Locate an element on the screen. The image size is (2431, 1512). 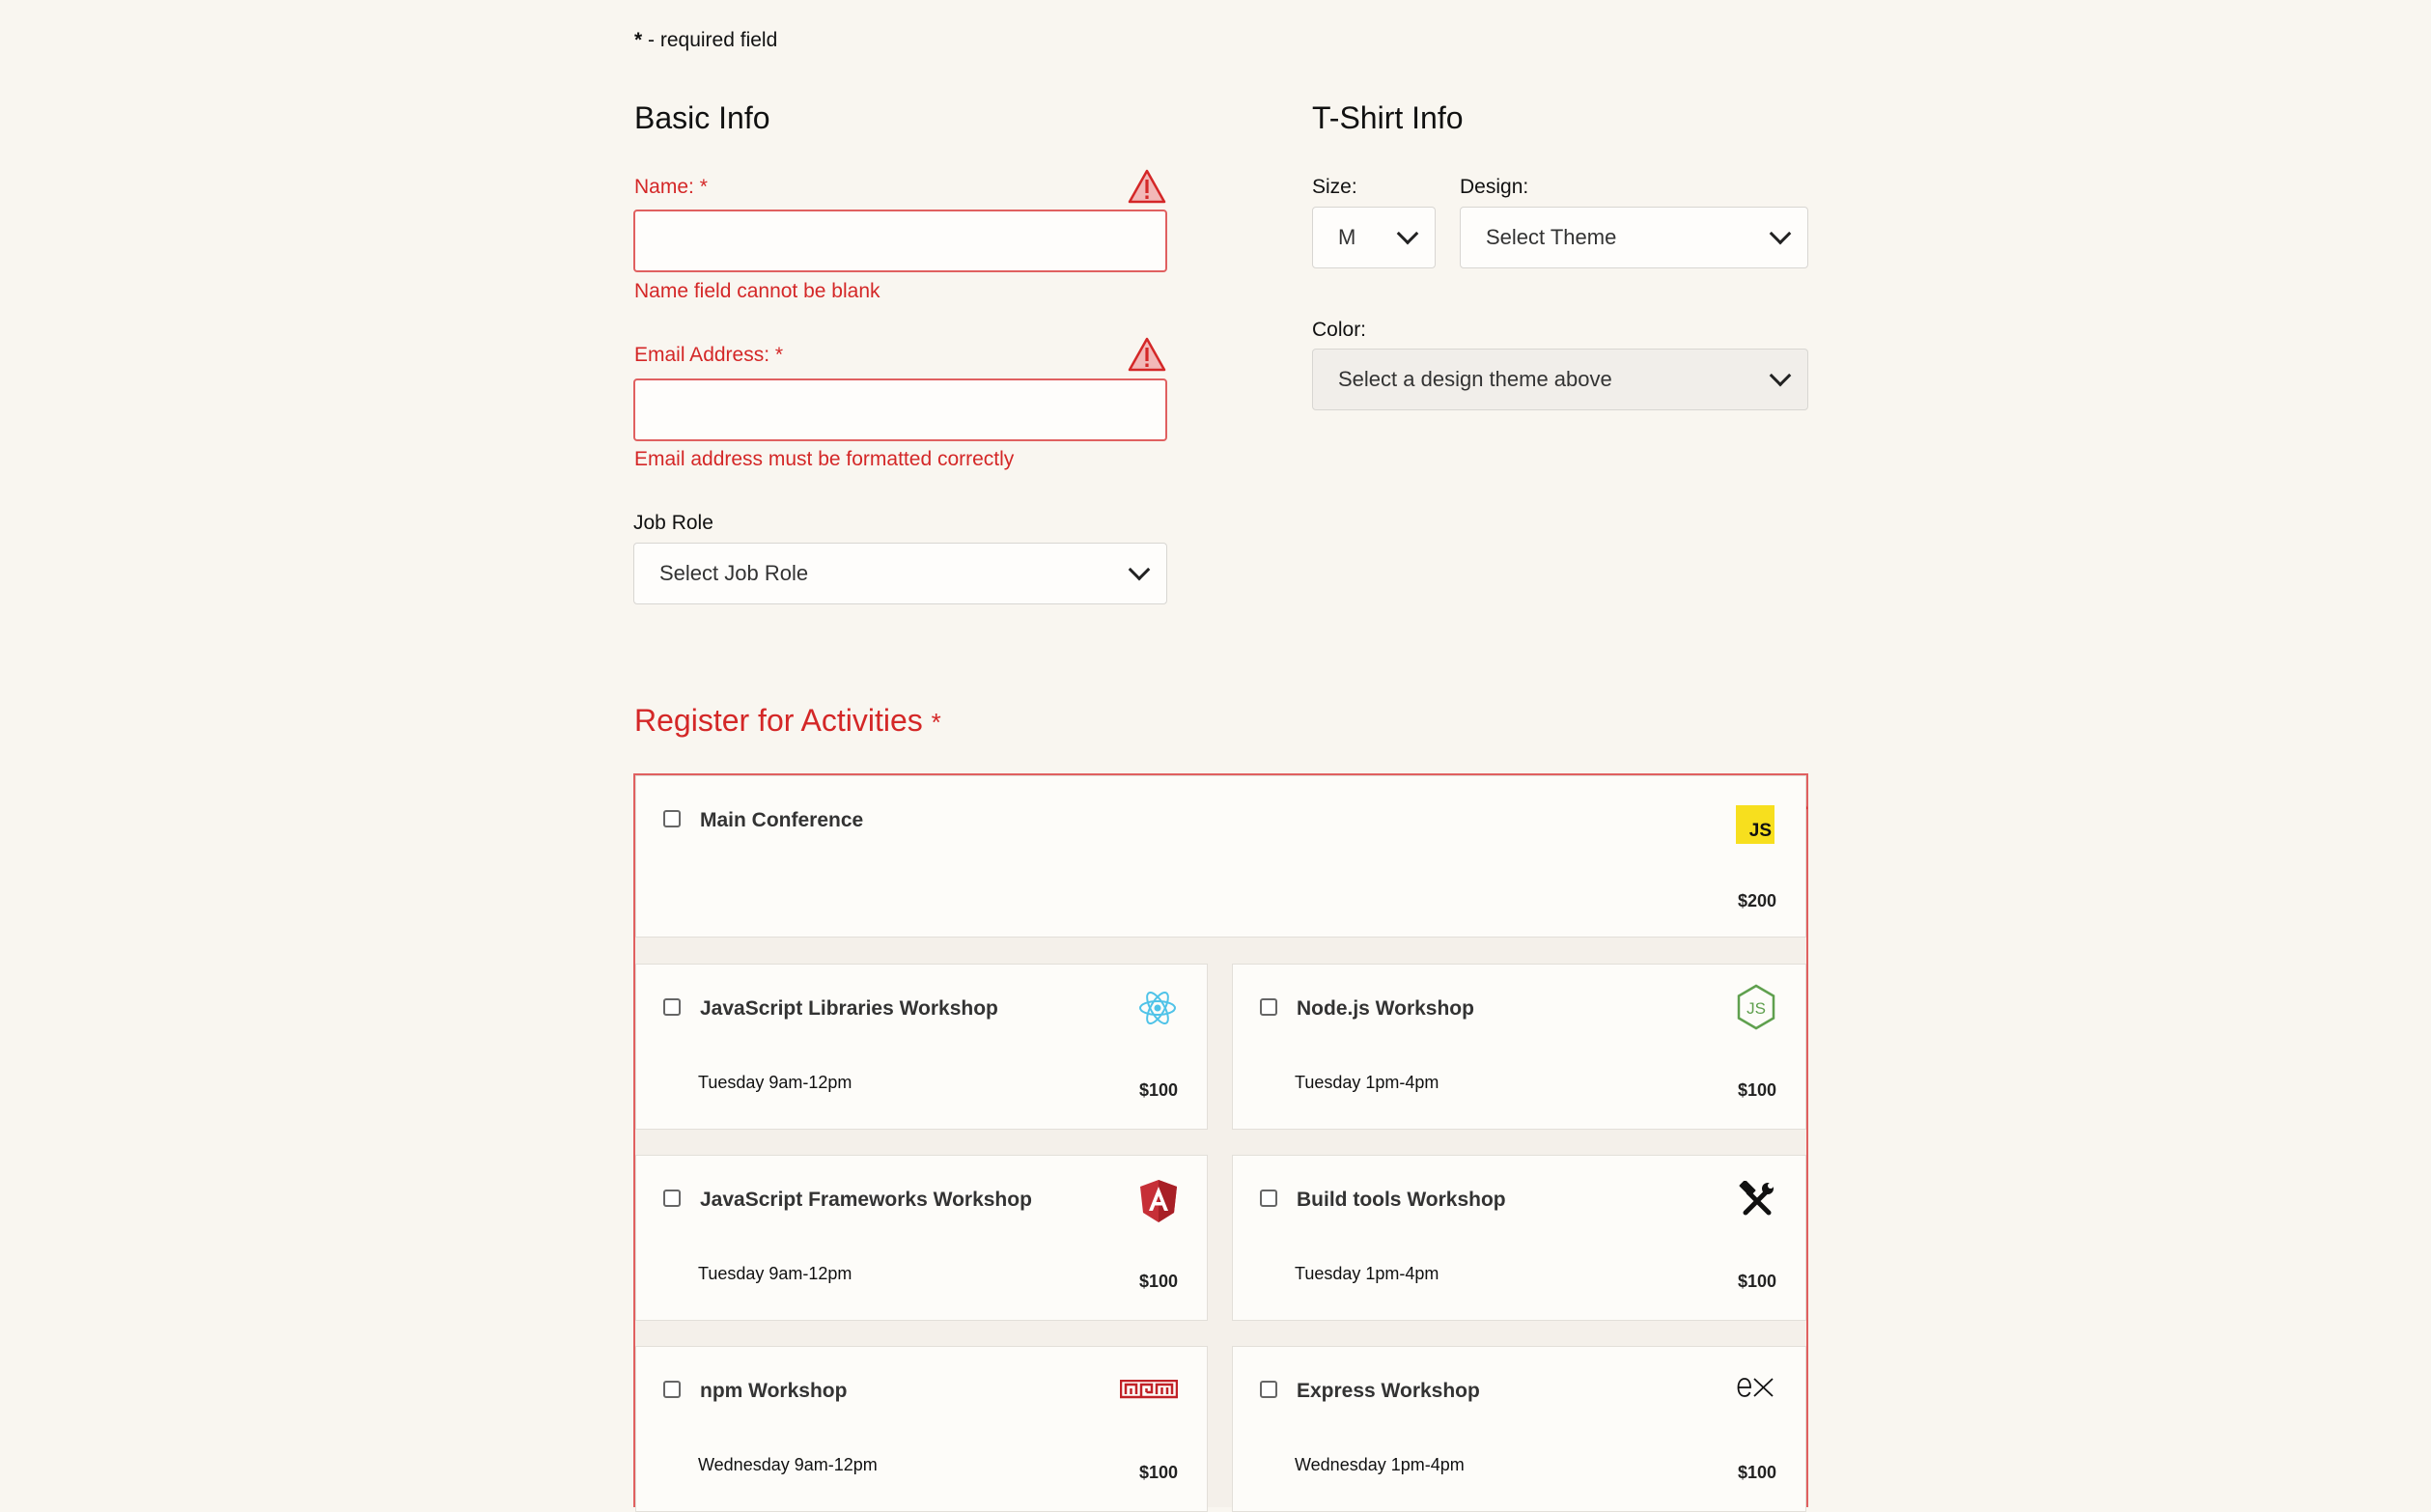
javascript-logo-text: JS is located at coordinates (1760, 831).